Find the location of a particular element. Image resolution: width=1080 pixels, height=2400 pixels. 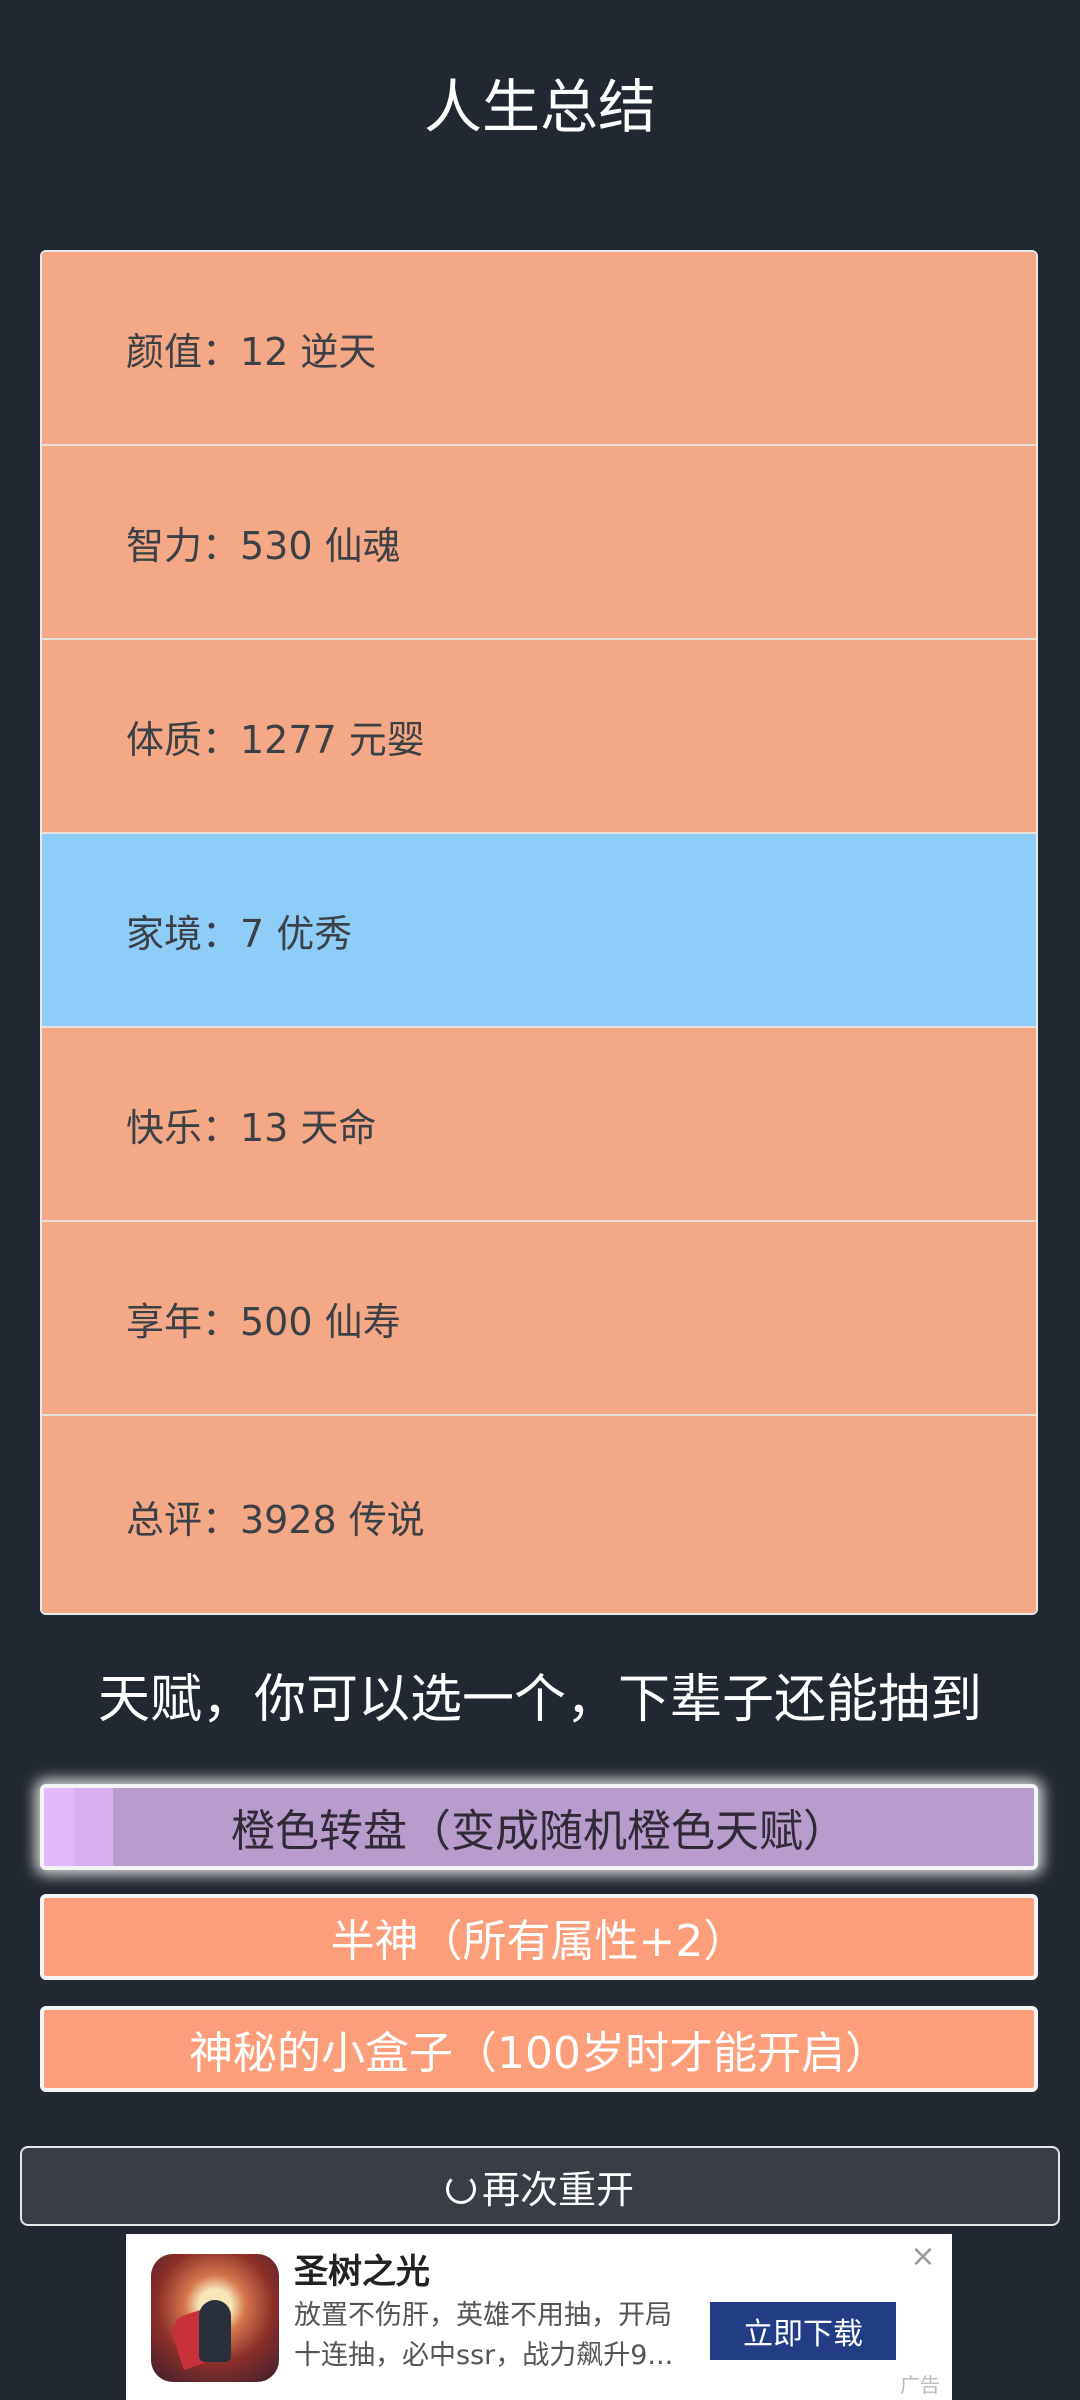

stat-row-intelligence: 智力：530 仙魂 is located at coordinates (539, 543).